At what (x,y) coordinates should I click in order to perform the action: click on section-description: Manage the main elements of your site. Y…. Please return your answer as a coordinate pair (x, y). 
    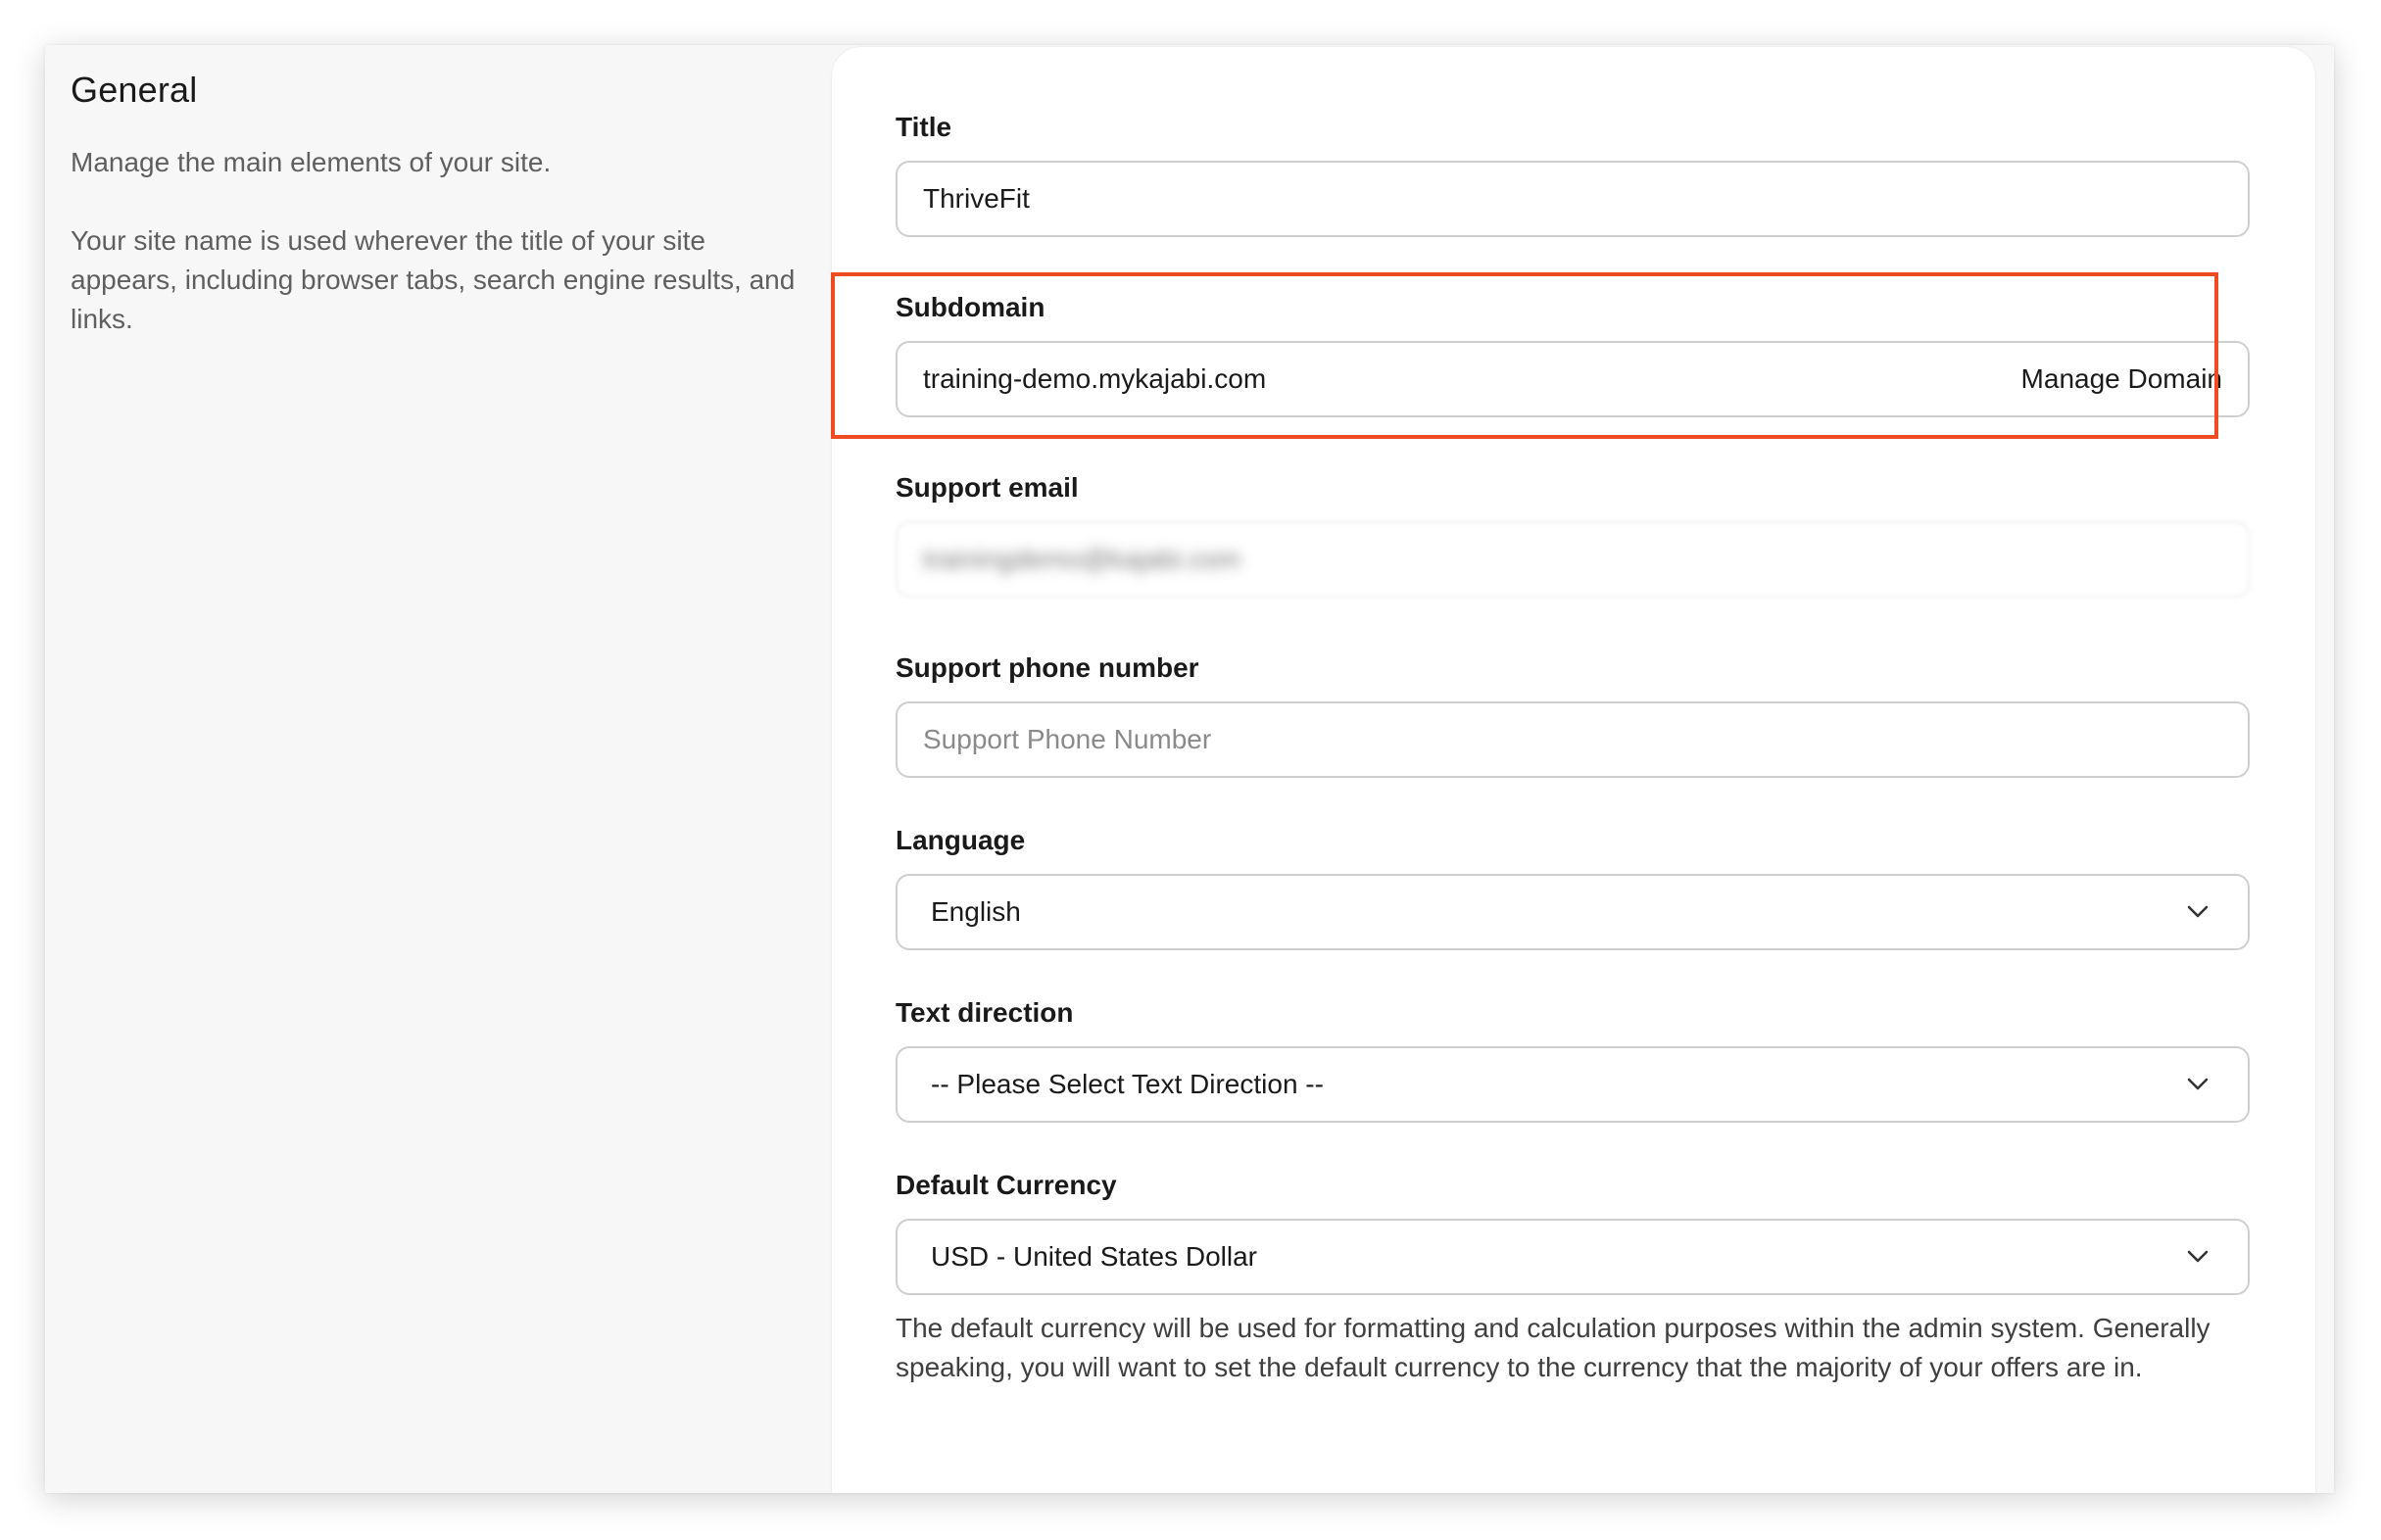
    Looking at the image, I should click on (443, 241).